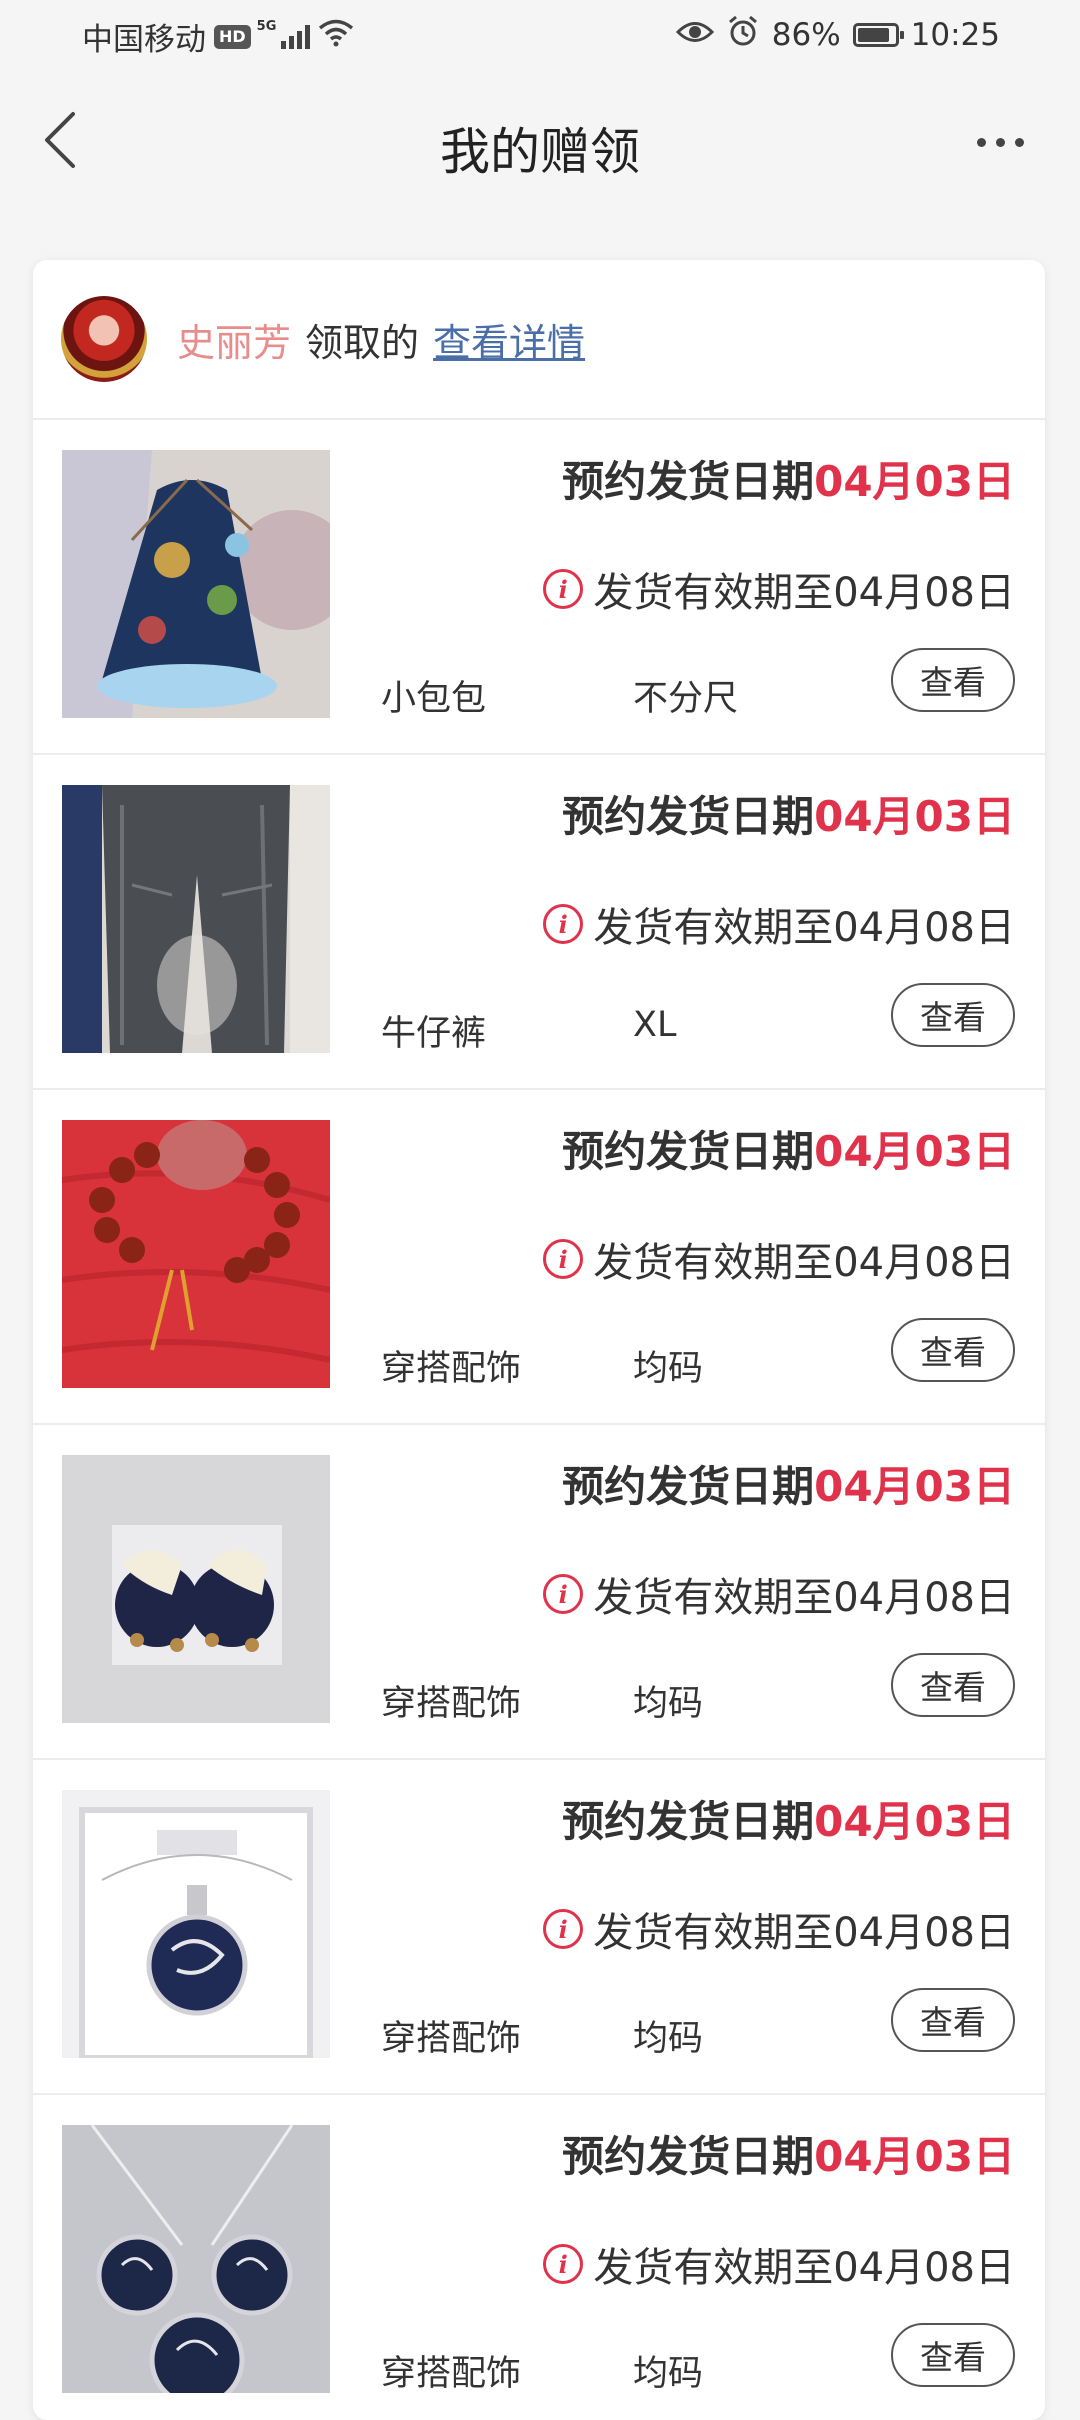 The width and height of the screenshot is (1080, 2420). I want to click on more-button, so click(1000, 142).